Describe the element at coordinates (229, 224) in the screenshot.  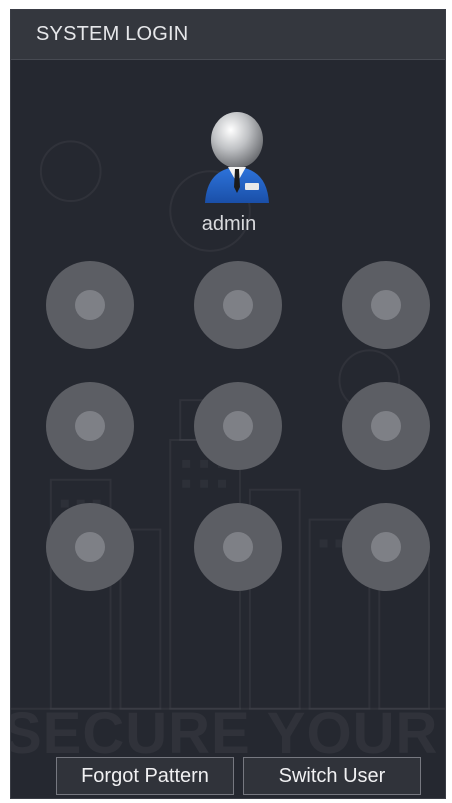
I see `username-label: admin` at that location.